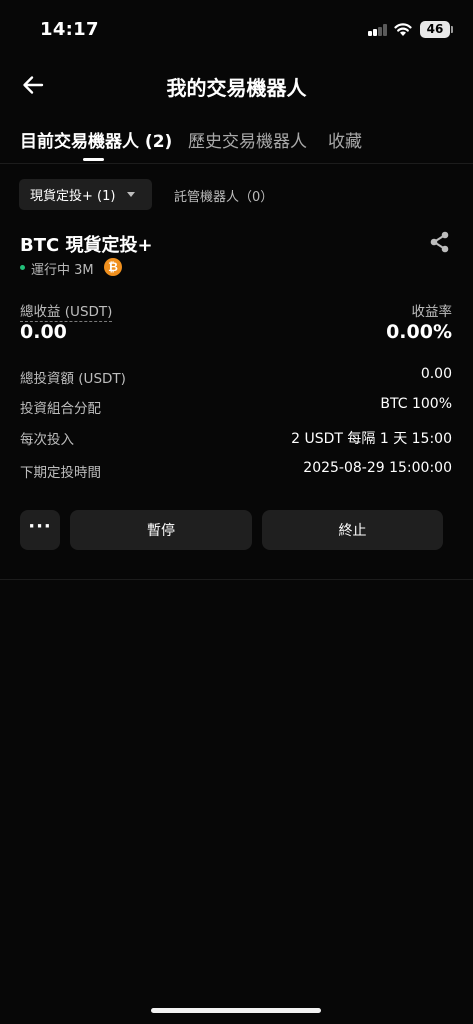  What do you see at coordinates (371, 439) in the screenshot?
I see `per-investment-value: 2 USDT 每隔 1 天 15:00` at bounding box center [371, 439].